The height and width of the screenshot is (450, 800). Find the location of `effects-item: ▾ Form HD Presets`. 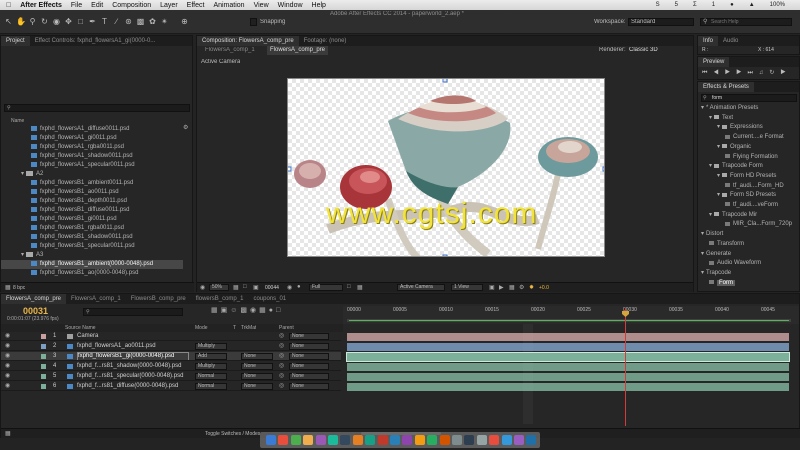

effects-item: ▾ Form HD Presets is located at coordinates (748, 176).